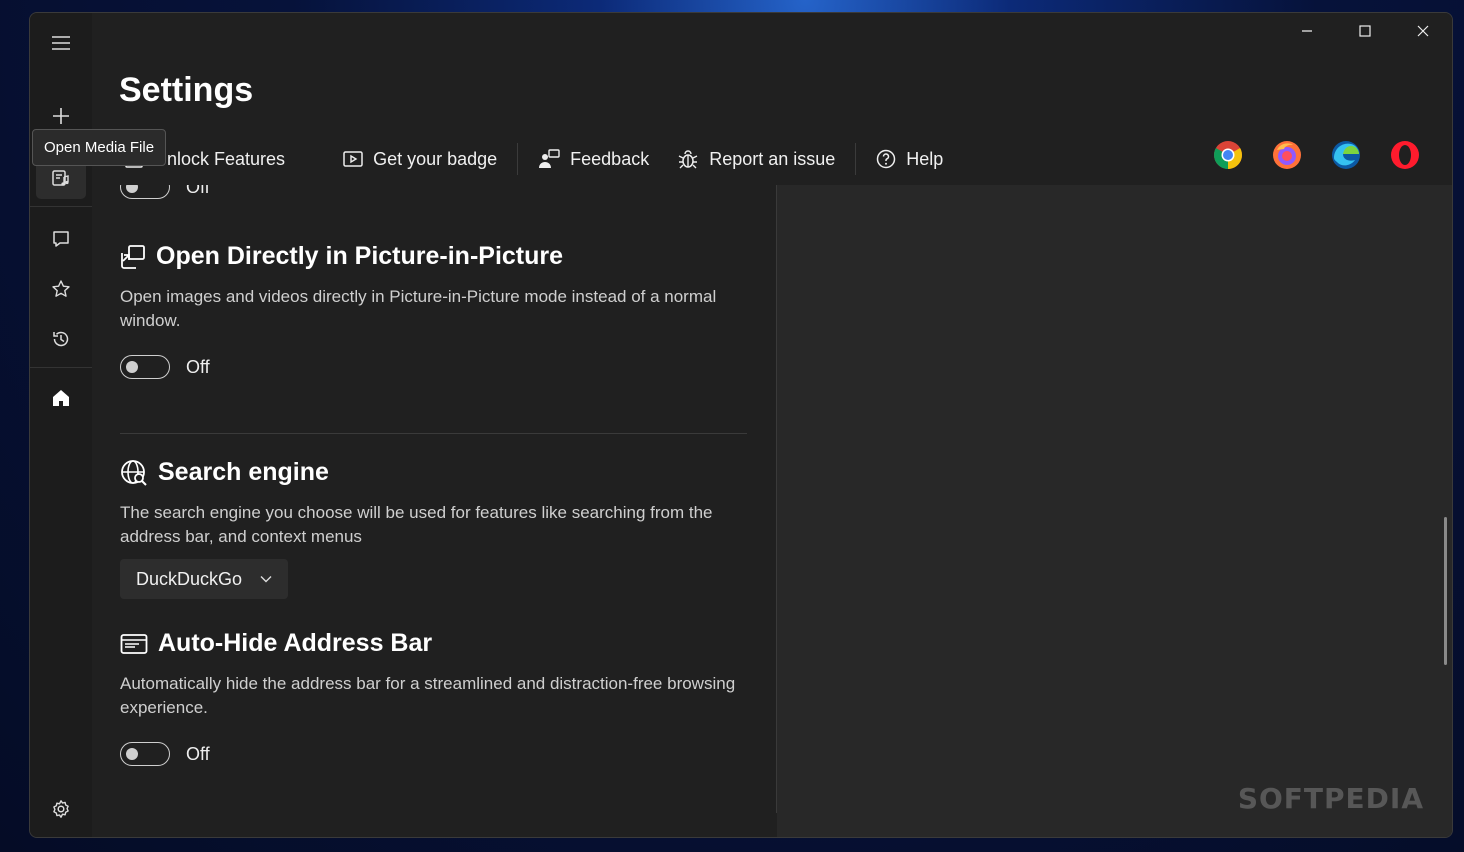  I want to click on maximize-button, so click(1365, 31).